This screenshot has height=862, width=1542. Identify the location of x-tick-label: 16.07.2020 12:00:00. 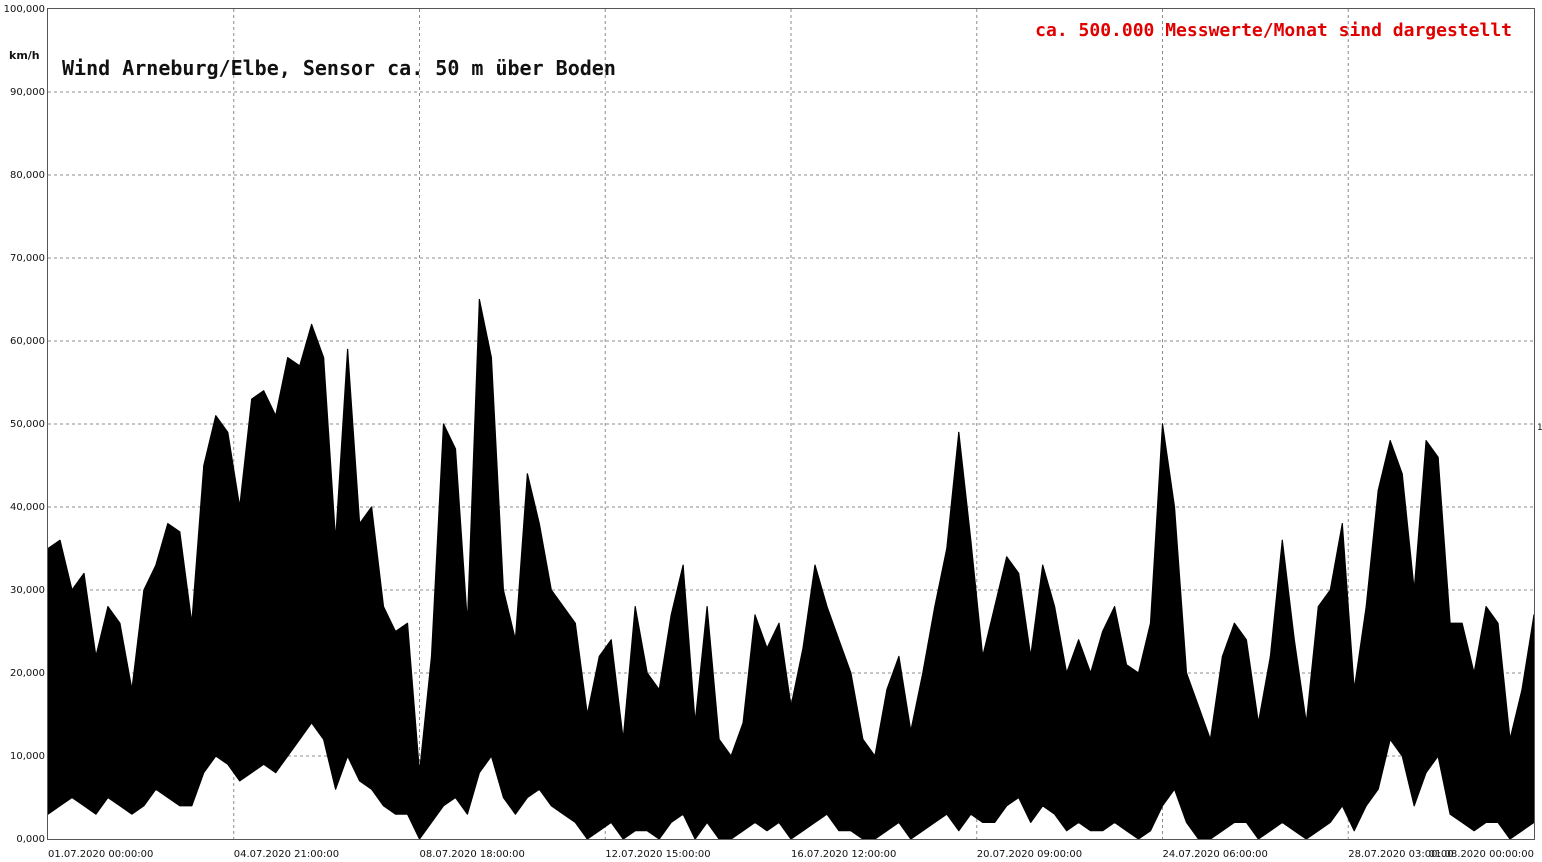
(843, 854).